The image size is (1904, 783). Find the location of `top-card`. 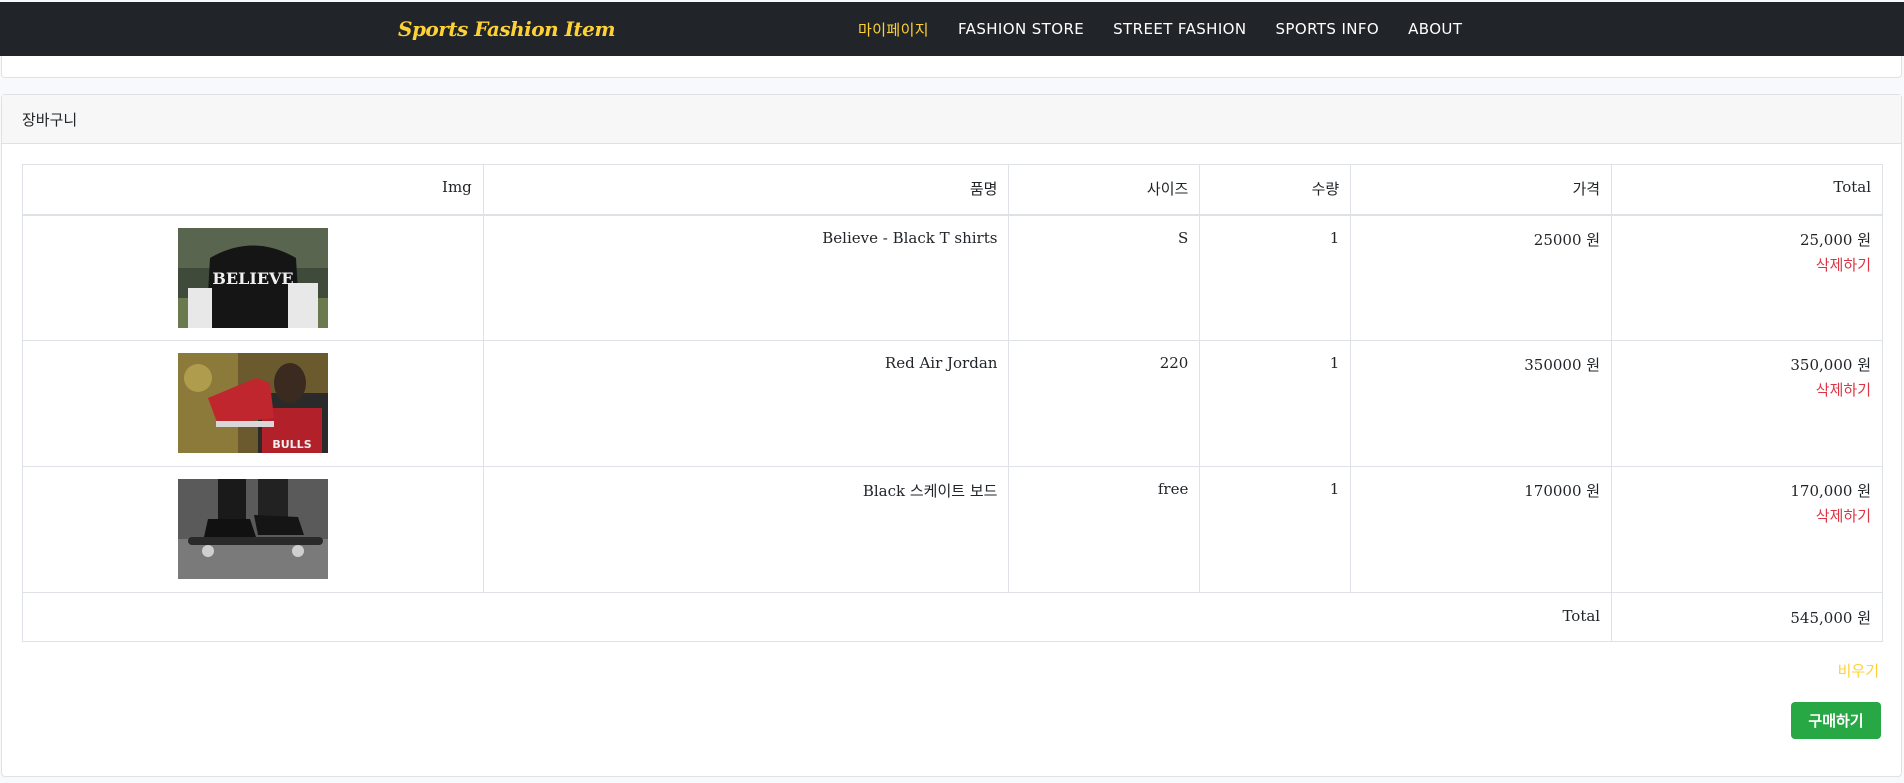

top-card is located at coordinates (951, 67).